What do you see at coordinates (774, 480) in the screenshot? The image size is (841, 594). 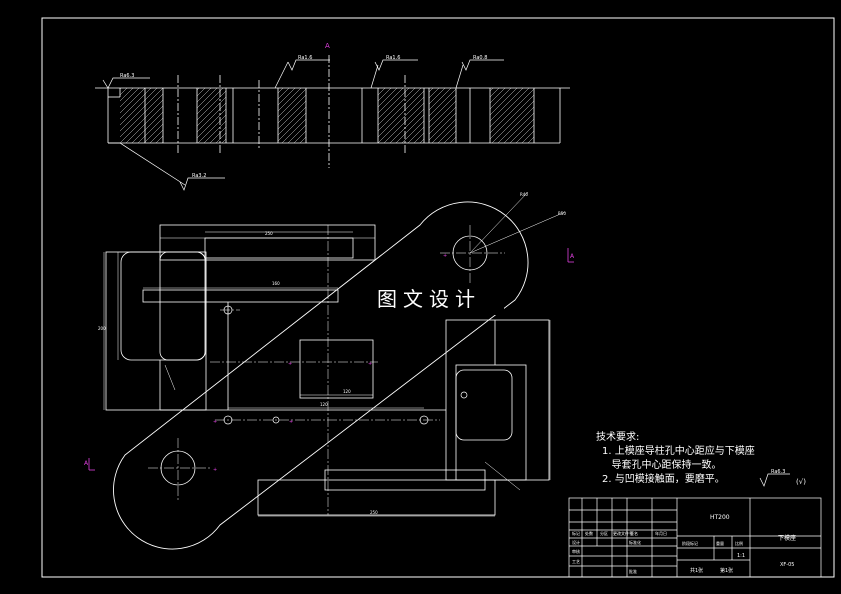 I see `roughness-general-symbol` at bounding box center [774, 480].